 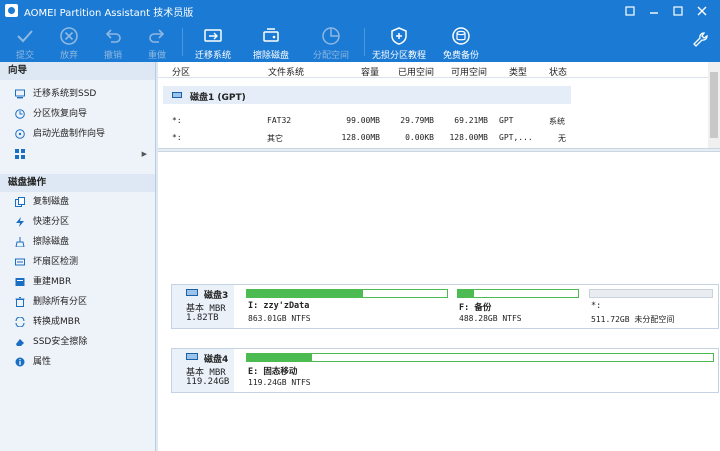 What do you see at coordinates (370, 71) in the screenshot?
I see `column-header-capacity: 容量` at bounding box center [370, 71].